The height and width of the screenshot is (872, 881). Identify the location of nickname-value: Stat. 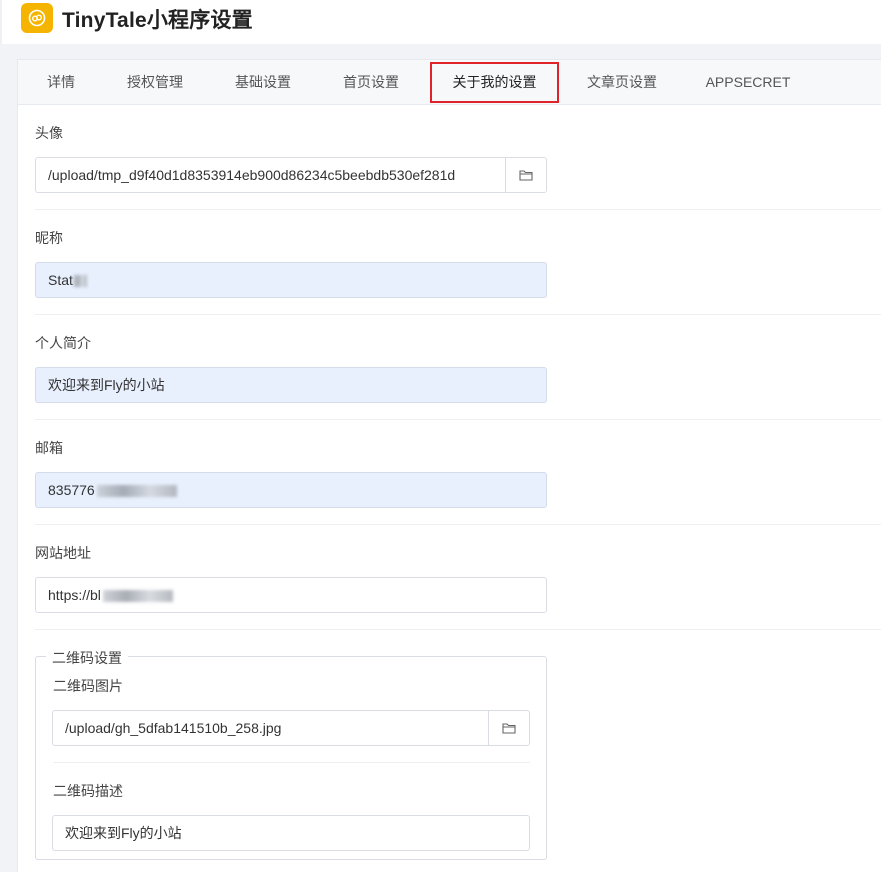
(60, 280).